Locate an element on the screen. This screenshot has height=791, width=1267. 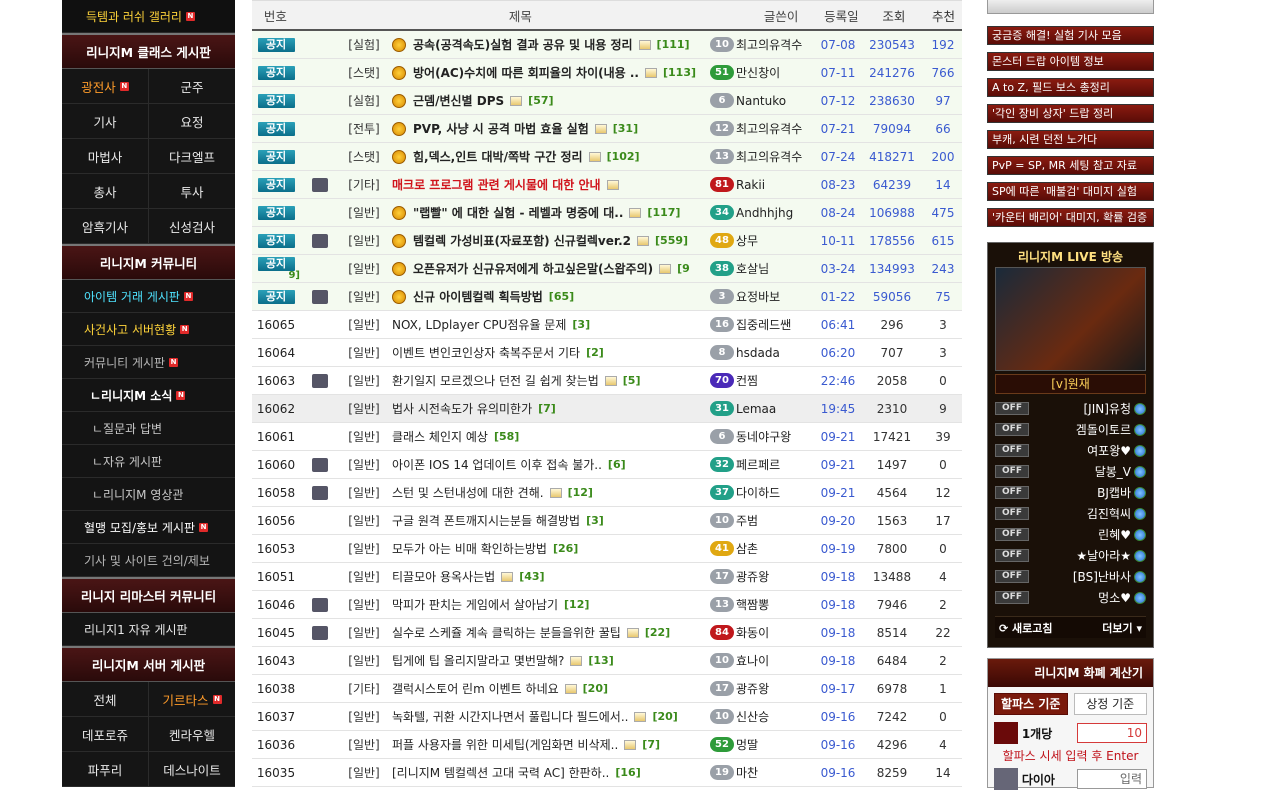
channel-name: 달봉_V is located at coordinates (1081, 471).